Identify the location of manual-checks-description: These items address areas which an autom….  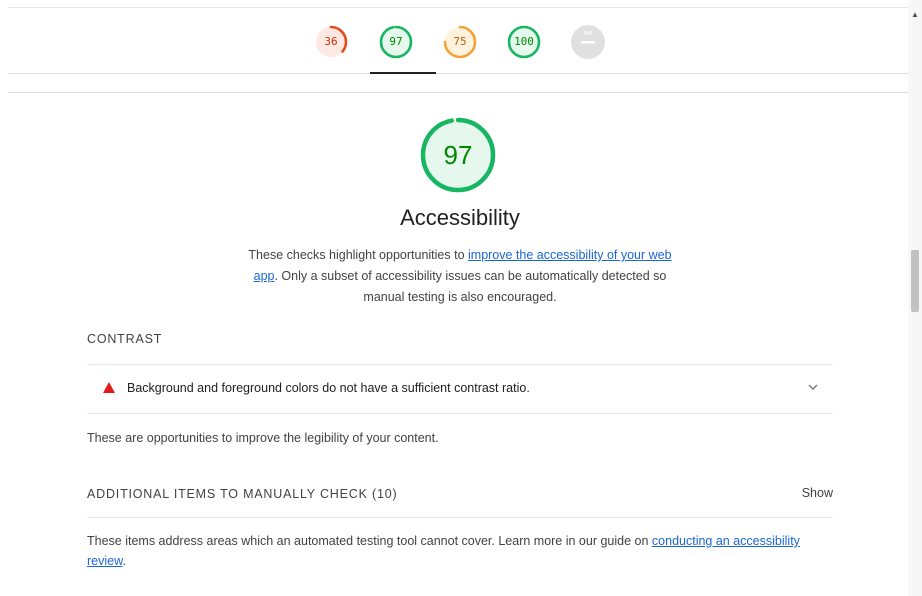
(460, 551).